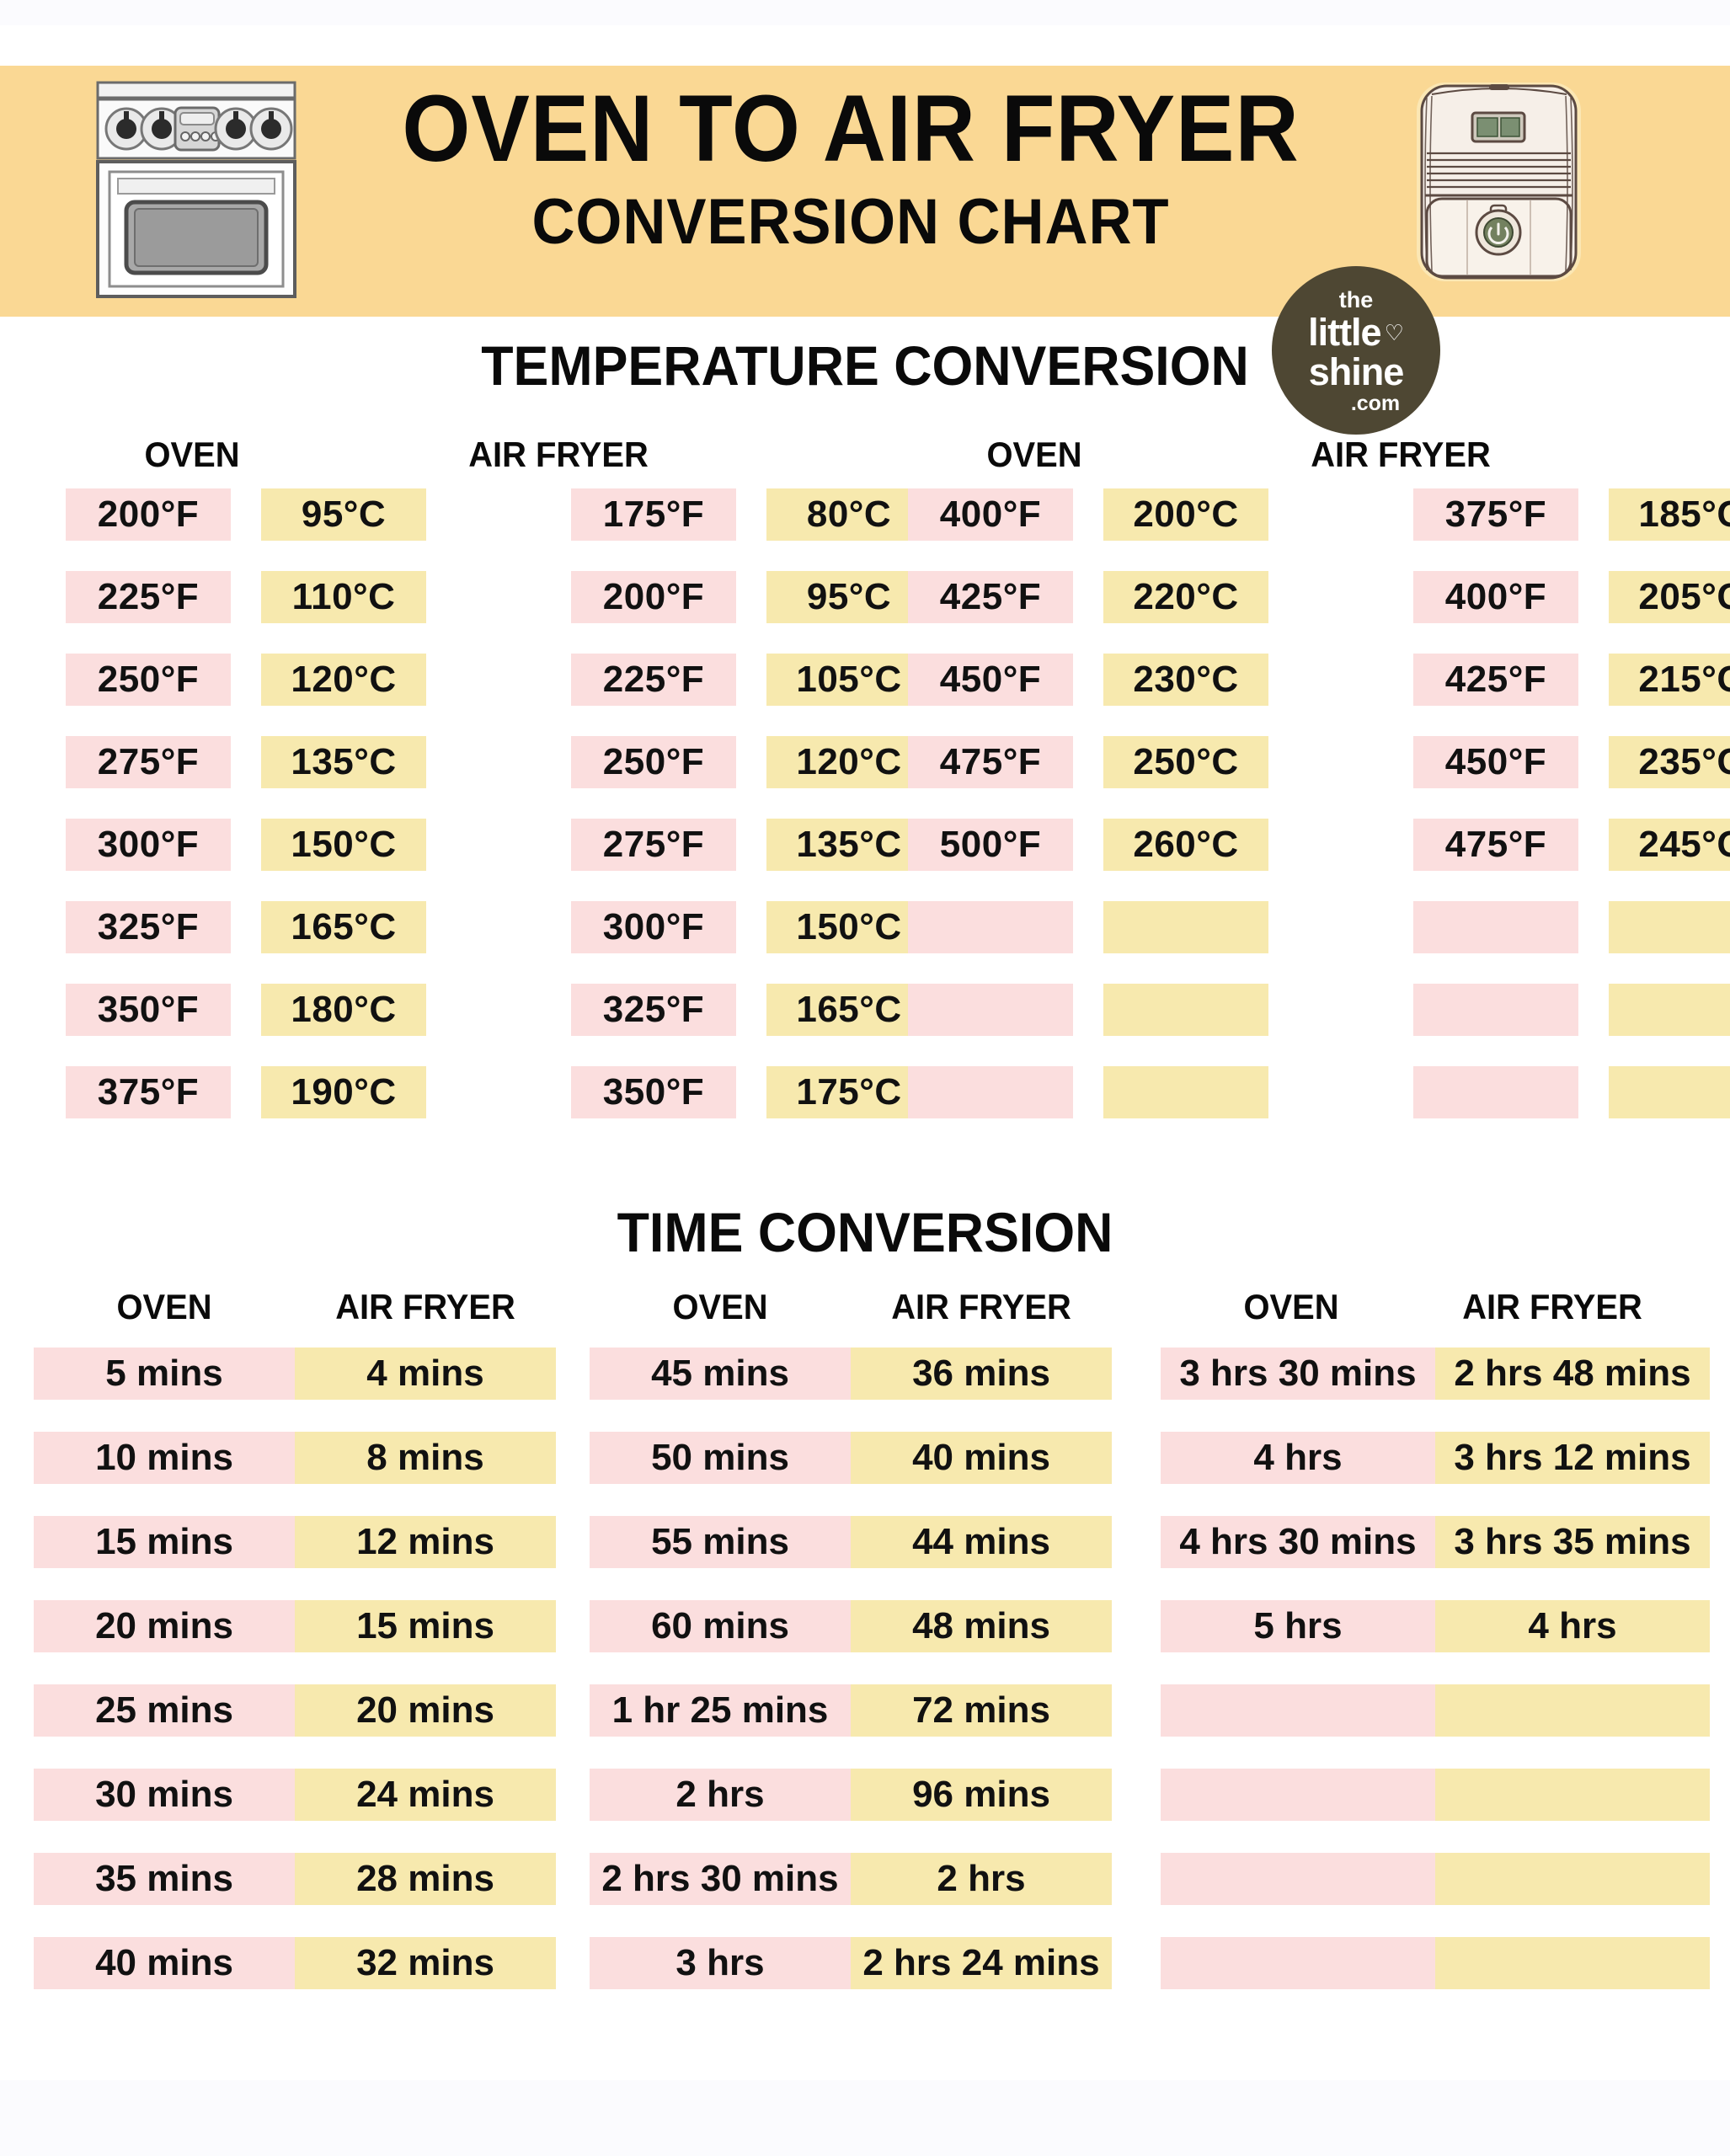 Image resolution: width=1730 pixels, height=2156 pixels. I want to click on time-2-oven-header: OVEN, so click(720, 1306).